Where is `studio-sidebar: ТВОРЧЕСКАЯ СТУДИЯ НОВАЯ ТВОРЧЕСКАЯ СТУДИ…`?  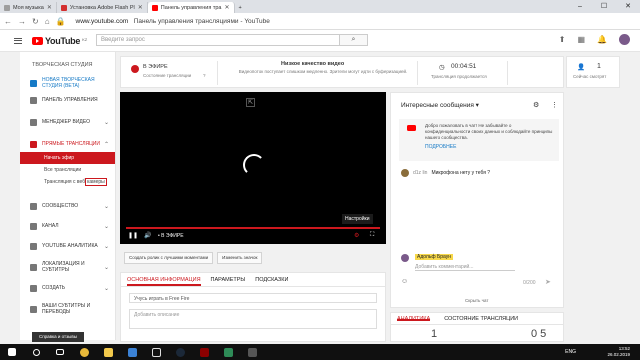 studio-sidebar: ТВОРЧЕСКАЯ СТУДИЯ НОВАЯ ТВОРЧЕСКАЯ СТУДИ… is located at coordinates (68, 196).